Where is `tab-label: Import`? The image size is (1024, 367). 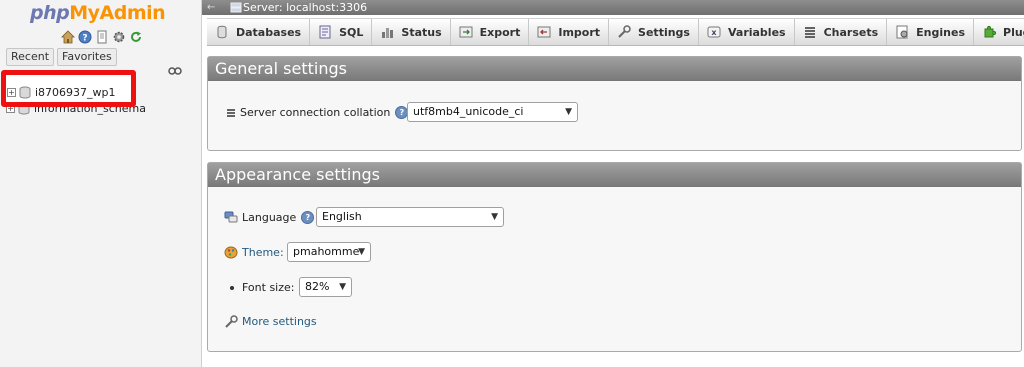
tab-label: Import is located at coordinates (579, 32).